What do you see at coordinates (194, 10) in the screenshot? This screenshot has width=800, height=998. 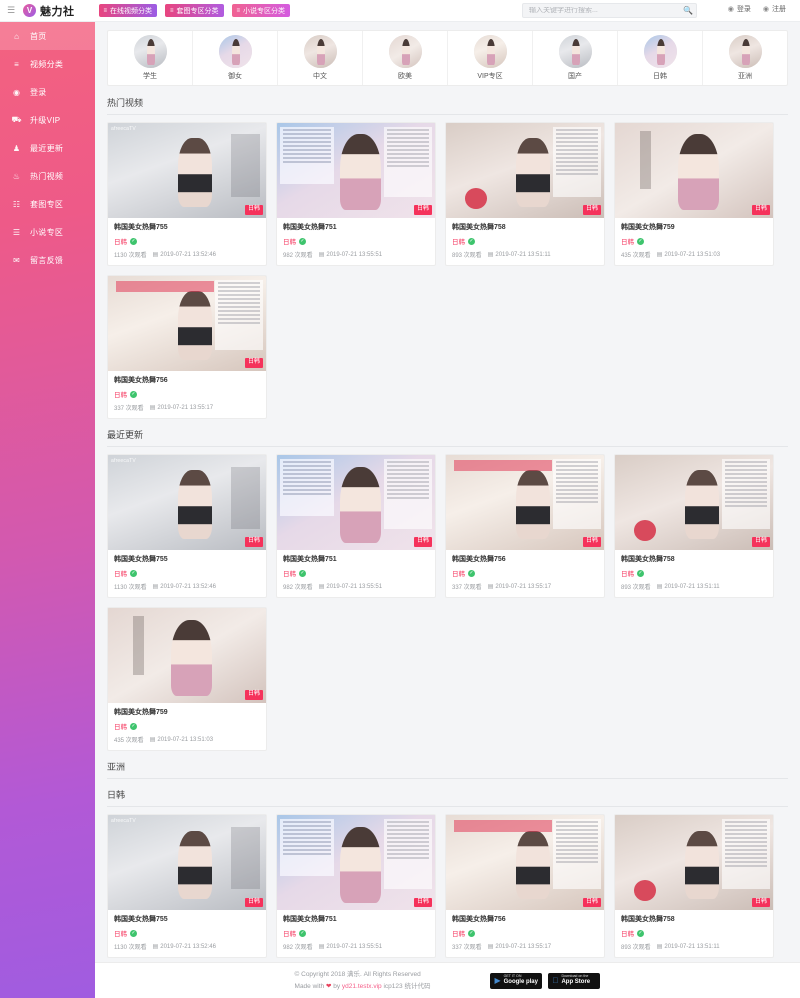 I see `nav-button-2: ≡ 套图专区分类` at bounding box center [194, 10].